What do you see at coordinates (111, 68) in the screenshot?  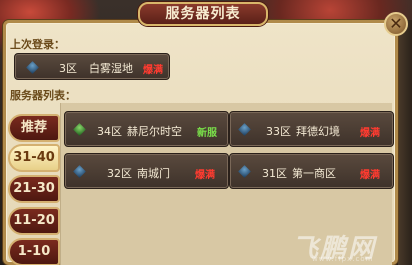 I see `server-name: 白雾湿地` at bounding box center [111, 68].